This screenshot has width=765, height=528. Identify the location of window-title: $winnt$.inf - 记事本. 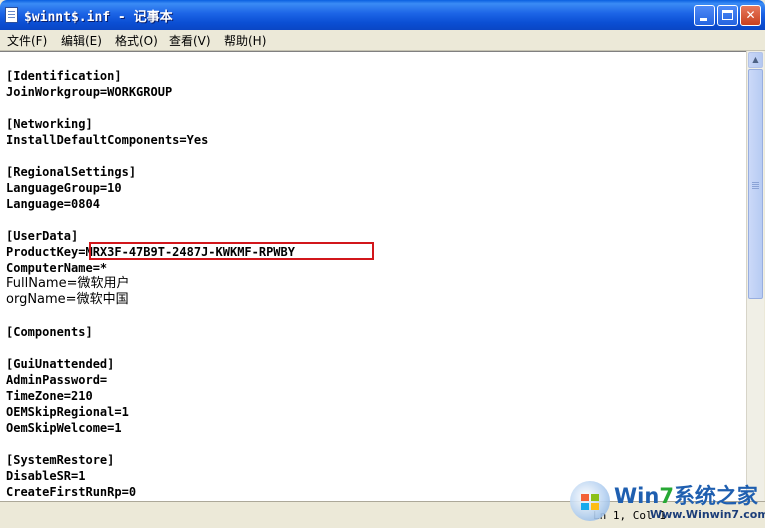
(98, 17).